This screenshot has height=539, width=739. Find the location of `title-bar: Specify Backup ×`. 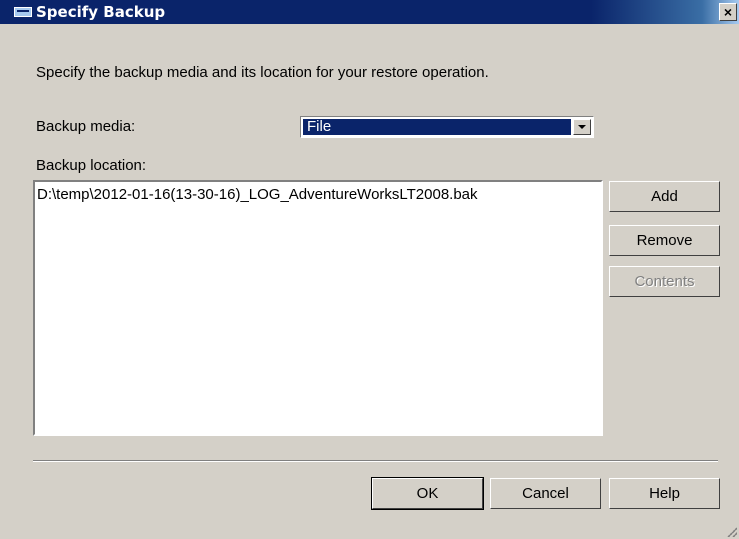

title-bar: Specify Backup × is located at coordinates (369, 12).